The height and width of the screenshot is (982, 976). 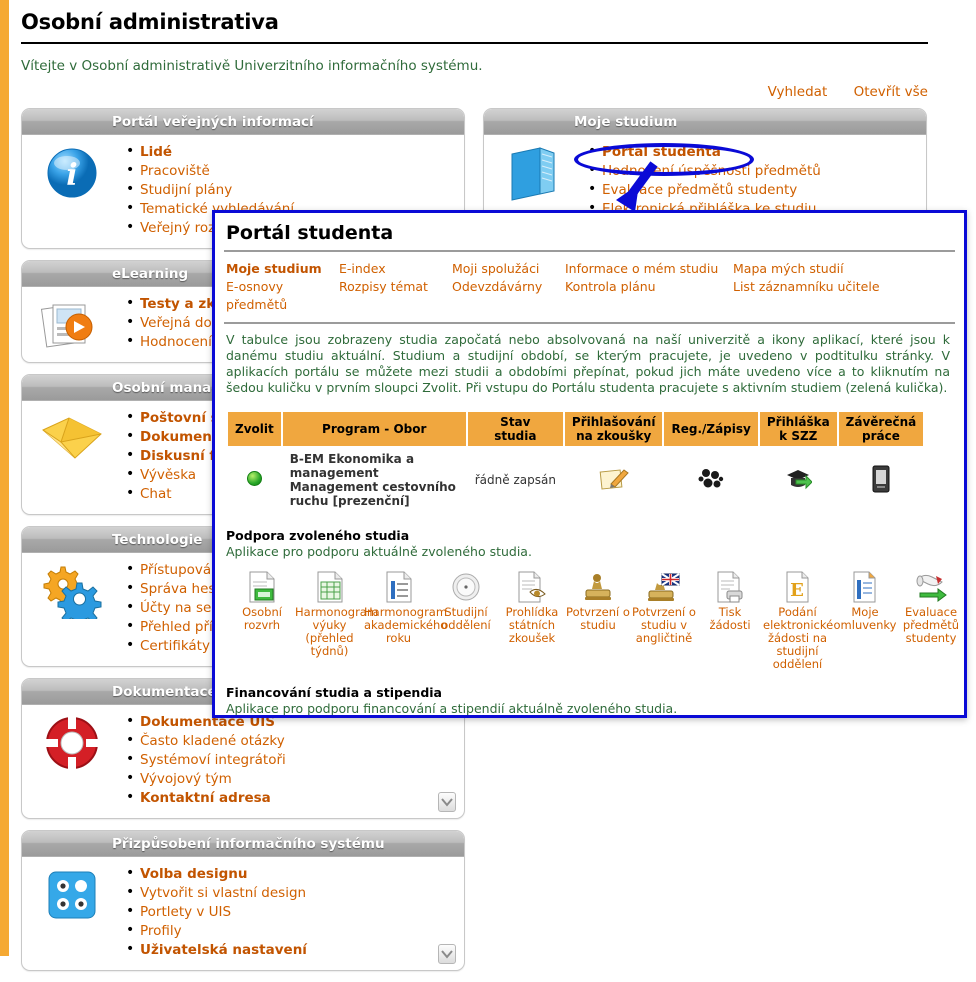 What do you see at coordinates (290, 912) in the screenshot?
I see `list-item: Portlety v UIS` at bounding box center [290, 912].